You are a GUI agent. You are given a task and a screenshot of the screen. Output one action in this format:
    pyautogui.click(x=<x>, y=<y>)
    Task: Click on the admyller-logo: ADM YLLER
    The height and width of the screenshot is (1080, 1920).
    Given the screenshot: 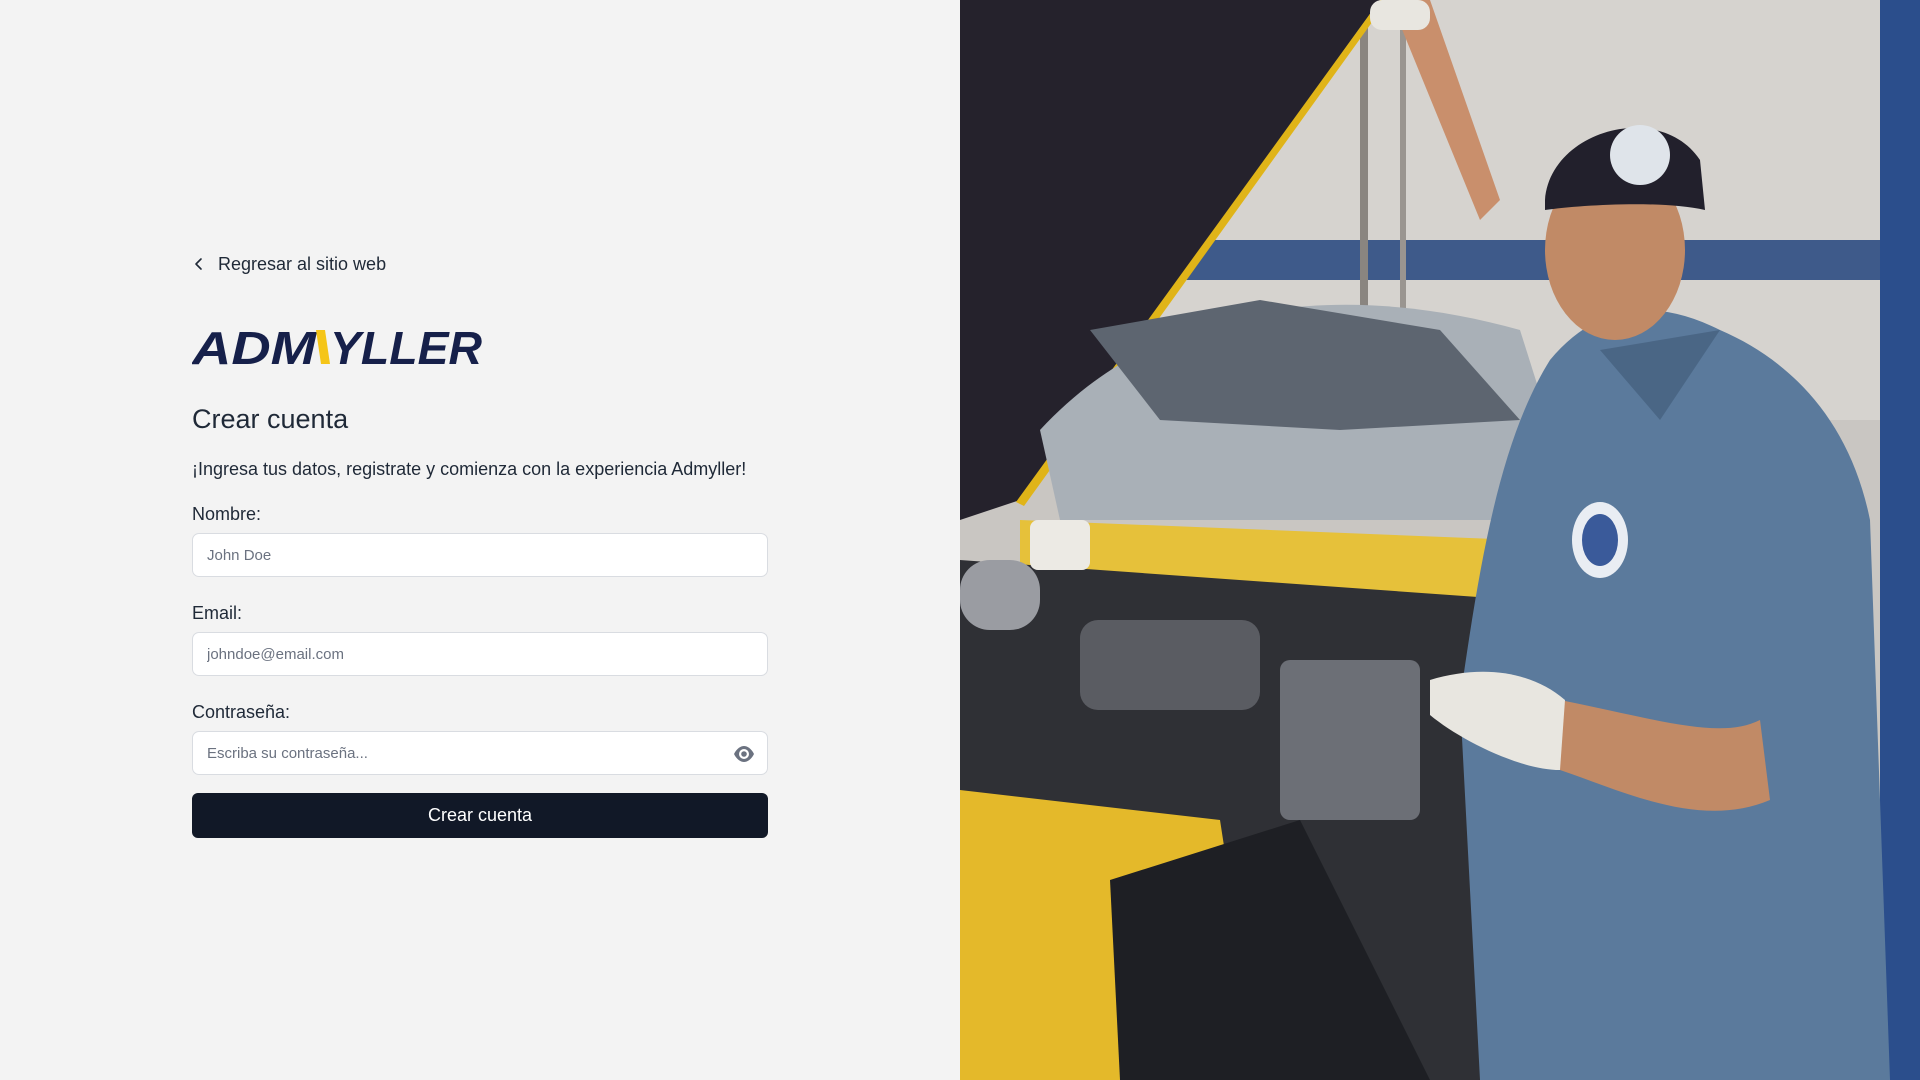 What is the action you would take?
    pyautogui.click(x=480, y=347)
    